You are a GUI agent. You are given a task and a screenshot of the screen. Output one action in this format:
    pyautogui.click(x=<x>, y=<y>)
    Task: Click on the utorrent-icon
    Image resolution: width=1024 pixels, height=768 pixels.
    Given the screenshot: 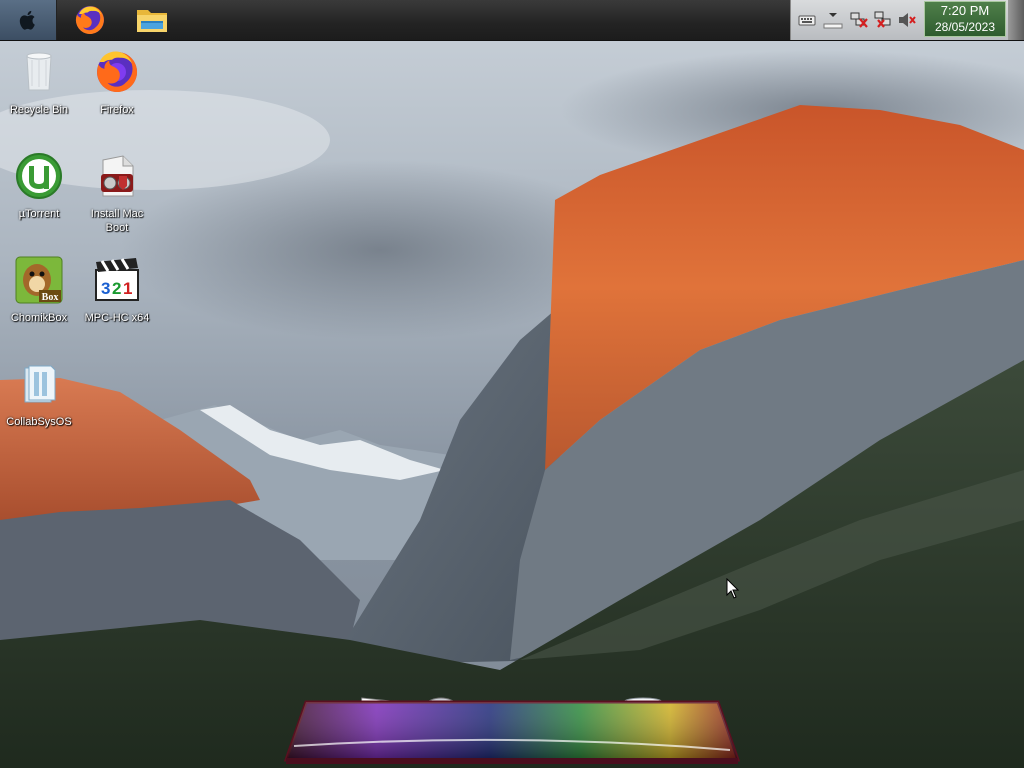 What is the action you would take?
    pyautogui.click(x=39, y=176)
    